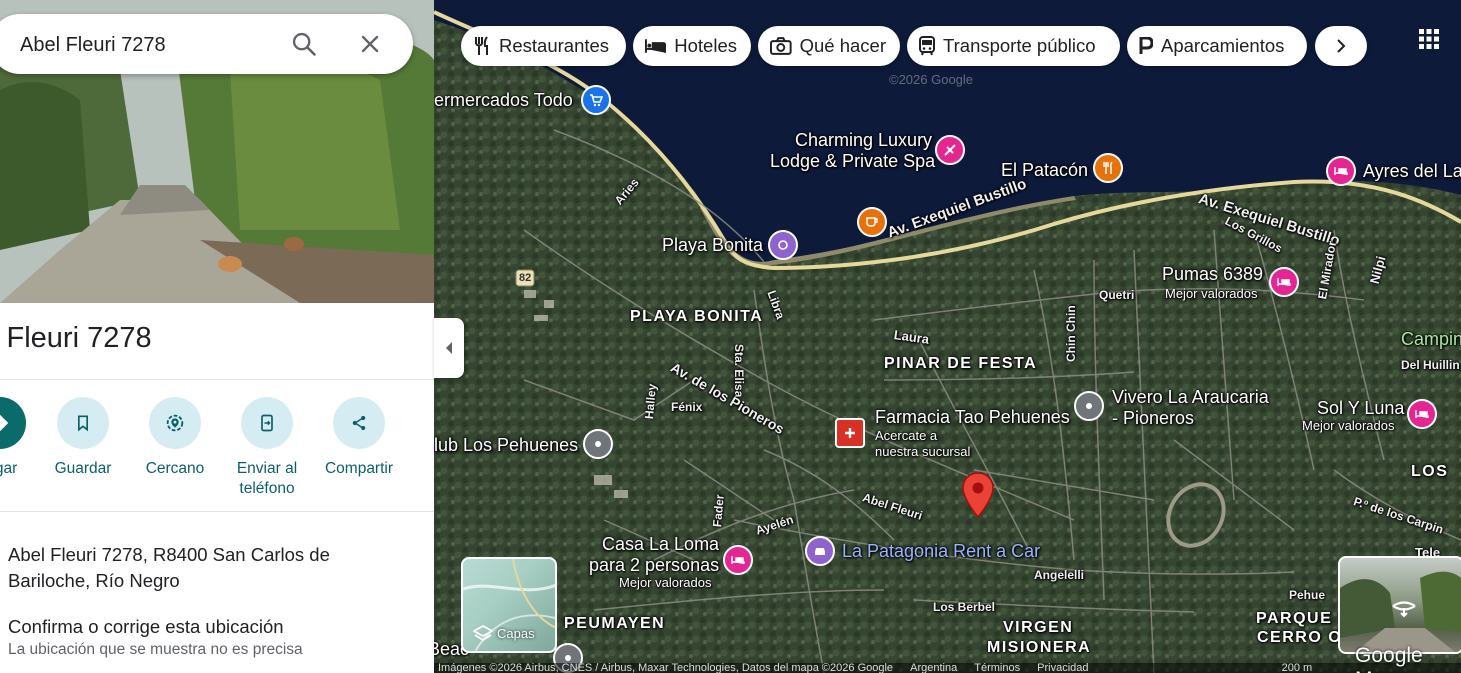  I want to click on search-input, so click(145, 45).